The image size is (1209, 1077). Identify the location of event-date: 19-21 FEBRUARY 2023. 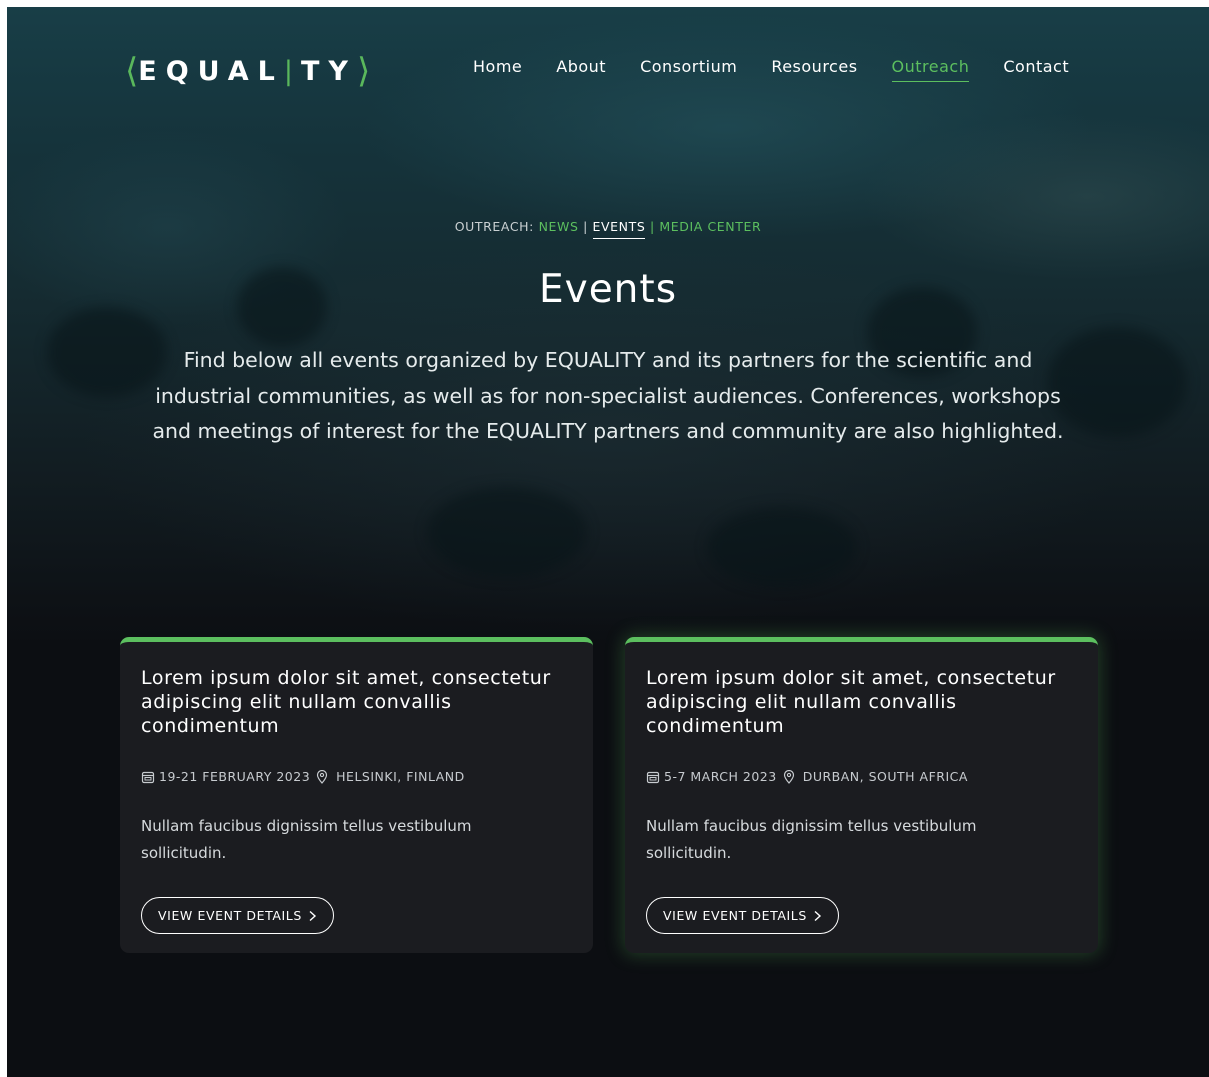
(235, 776).